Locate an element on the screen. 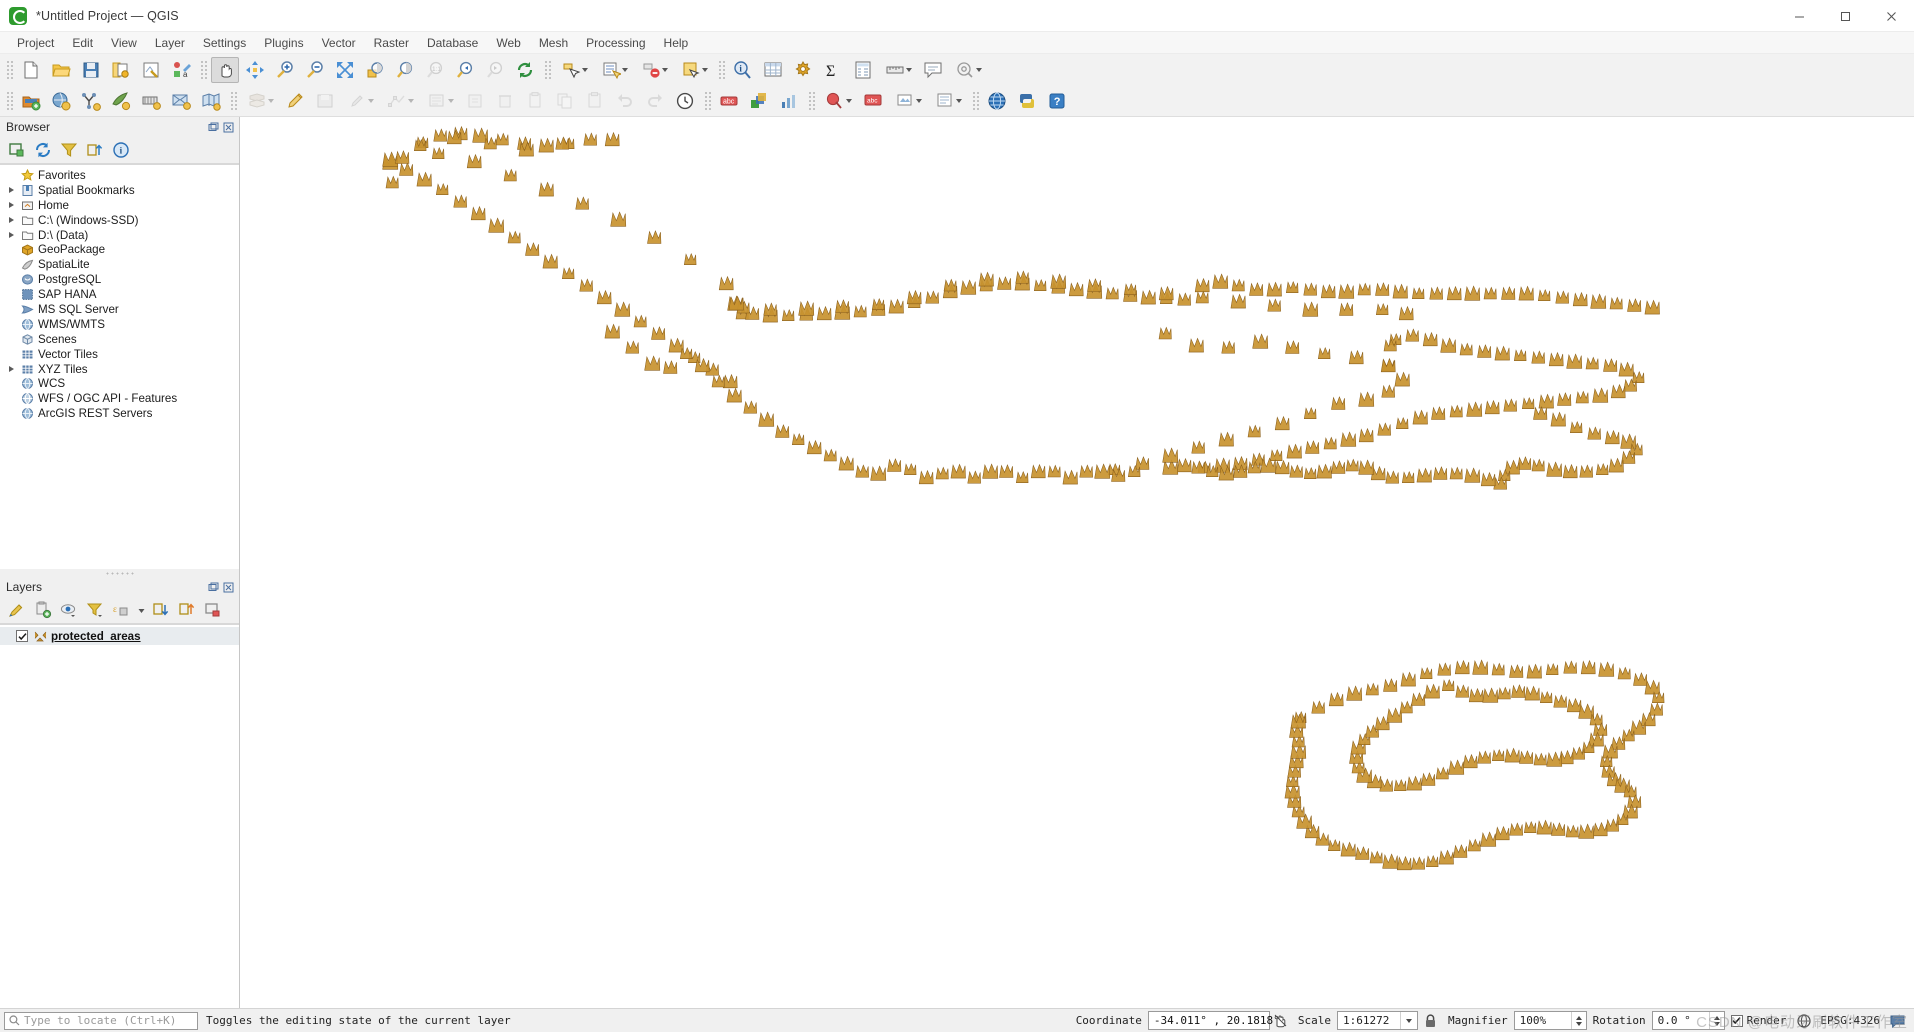 The height and width of the screenshot is (1032, 1914). browser-item-c-drive: C:\ (Windows-SSD) is located at coordinates (119, 220).